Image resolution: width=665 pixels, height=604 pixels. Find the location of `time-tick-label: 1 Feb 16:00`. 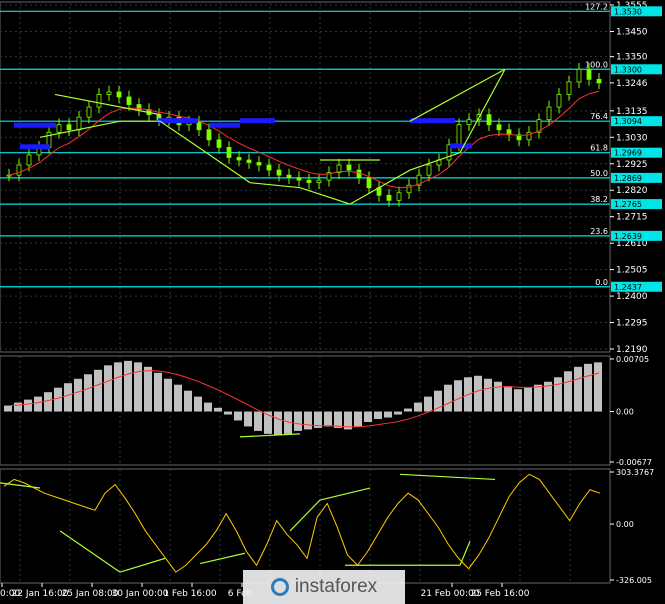

time-tick-label: 1 Feb 16:00 is located at coordinates (190, 594).